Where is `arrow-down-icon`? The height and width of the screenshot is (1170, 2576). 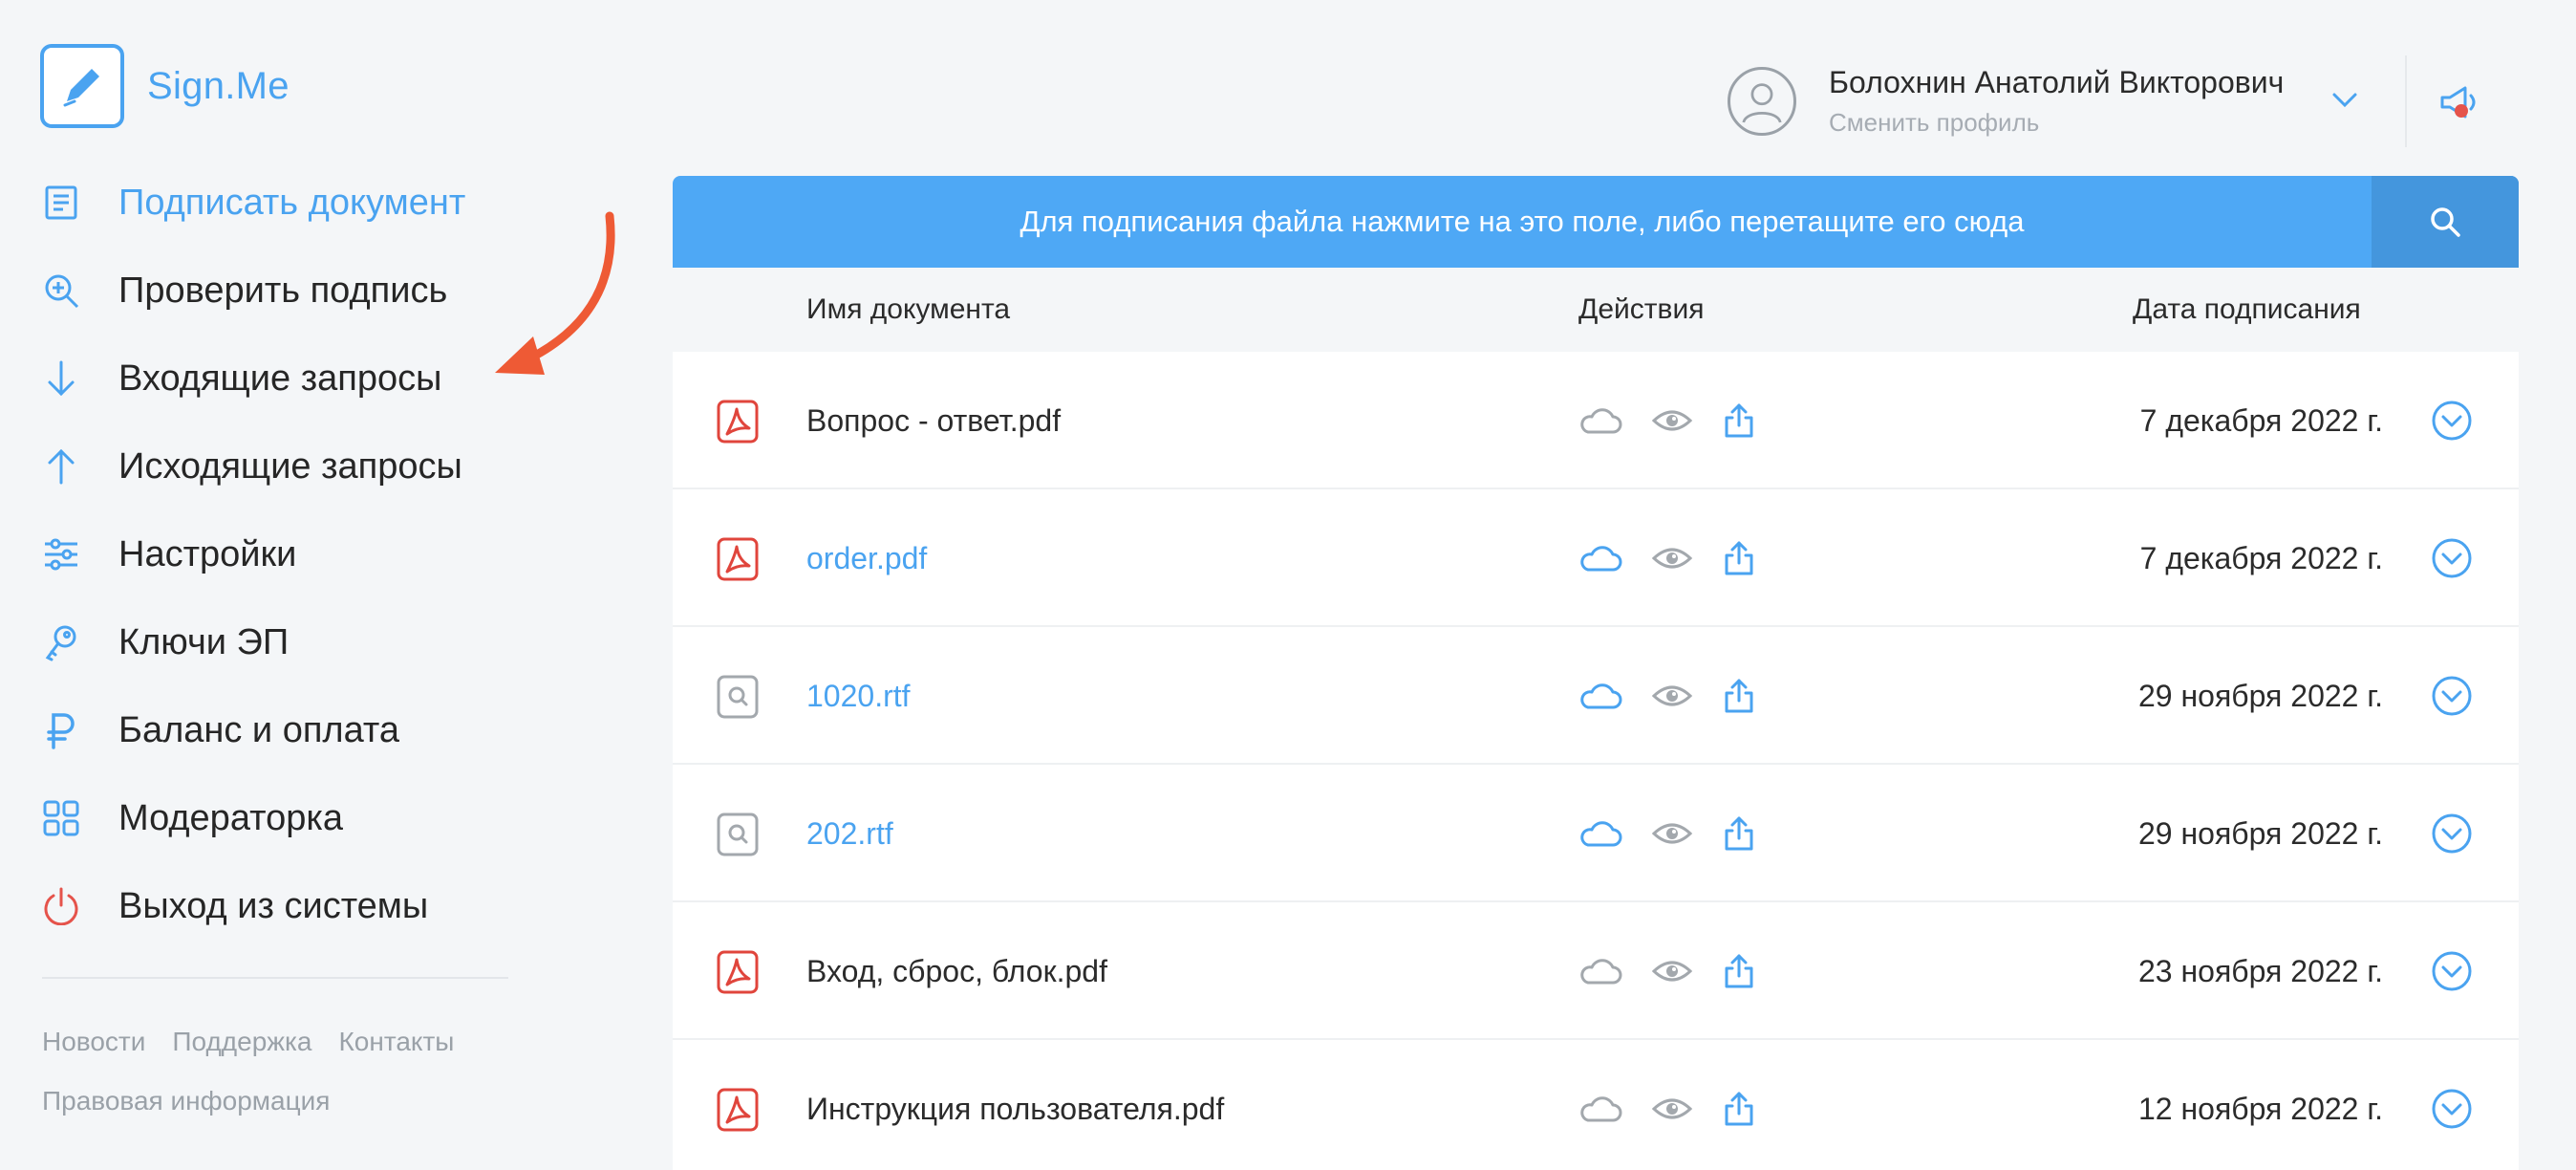
arrow-down-icon is located at coordinates (61, 379).